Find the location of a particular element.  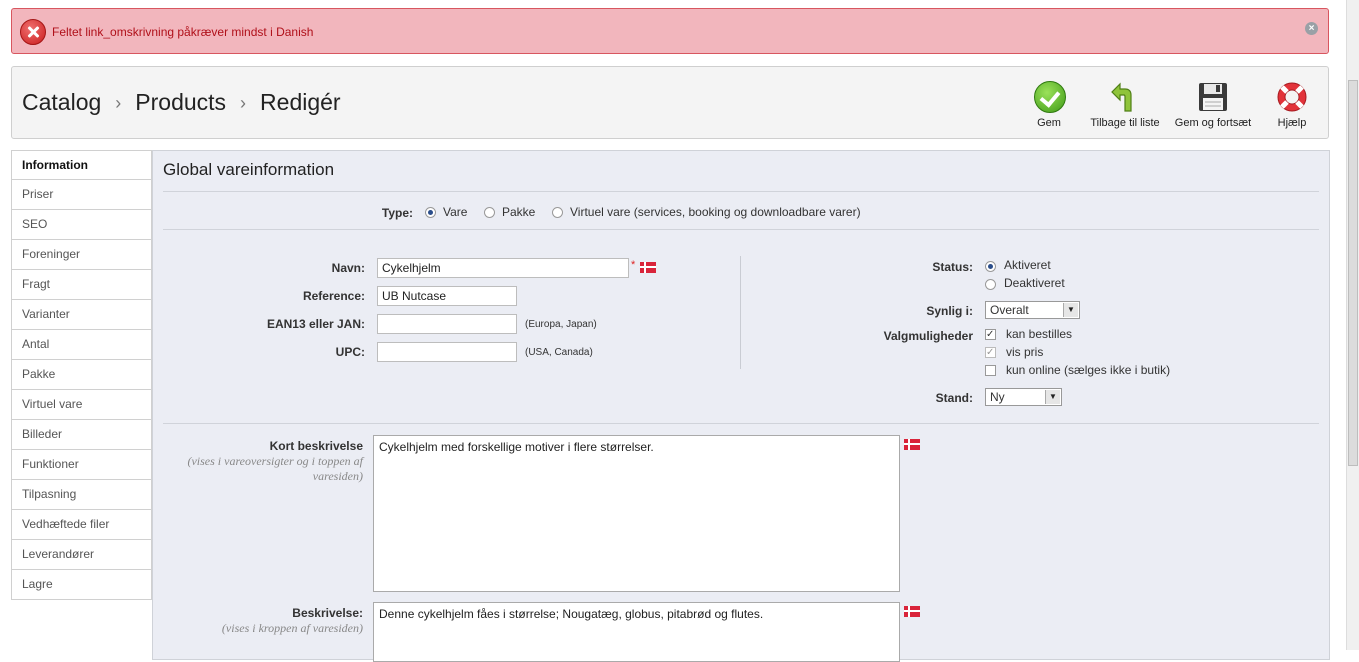

status-option-enabled: Aktiveret is located at coordinates (1027, 265).